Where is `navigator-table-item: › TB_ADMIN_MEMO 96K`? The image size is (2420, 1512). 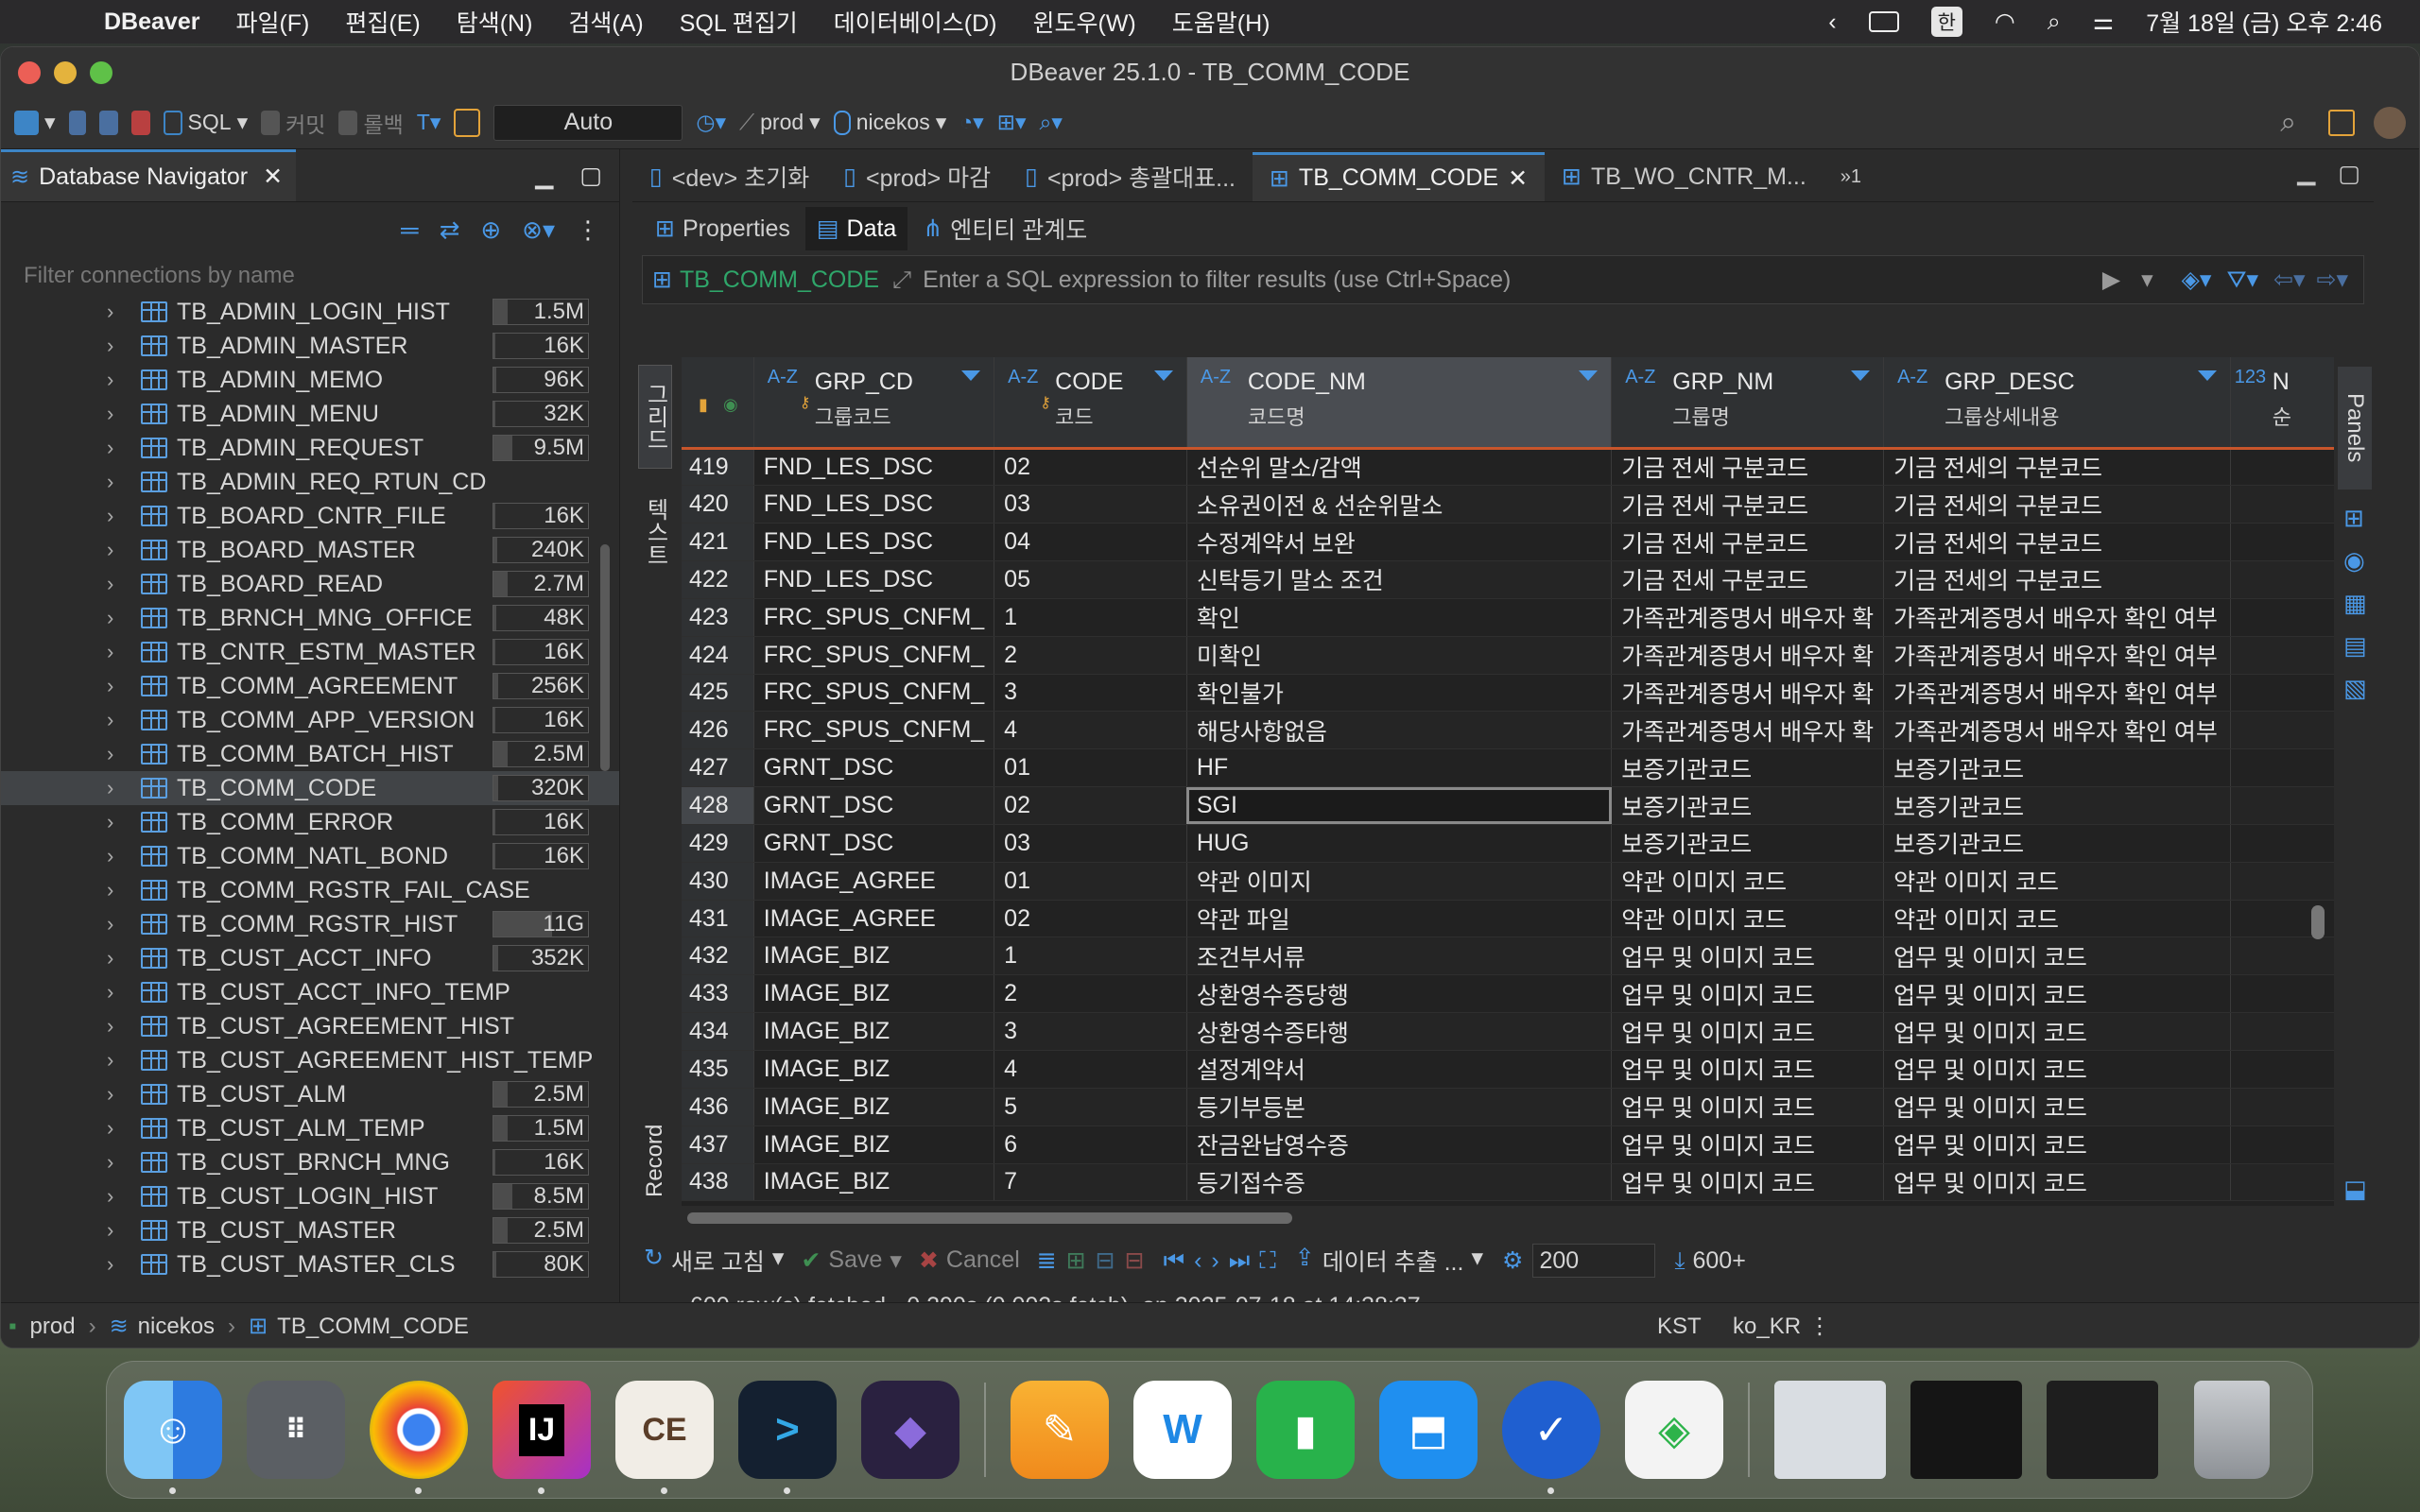 navigator-table-item: › TB_ADMIN_MEMO 96K is located at coordinates (310, 380).